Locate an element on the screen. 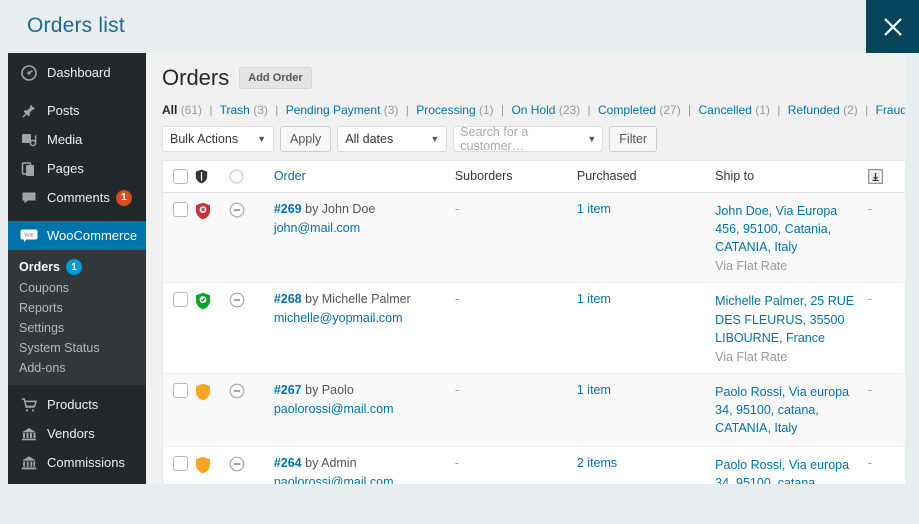 The image size is (919, 524). sidebar-item-pages: Pages is located at coordinates (77, 168).